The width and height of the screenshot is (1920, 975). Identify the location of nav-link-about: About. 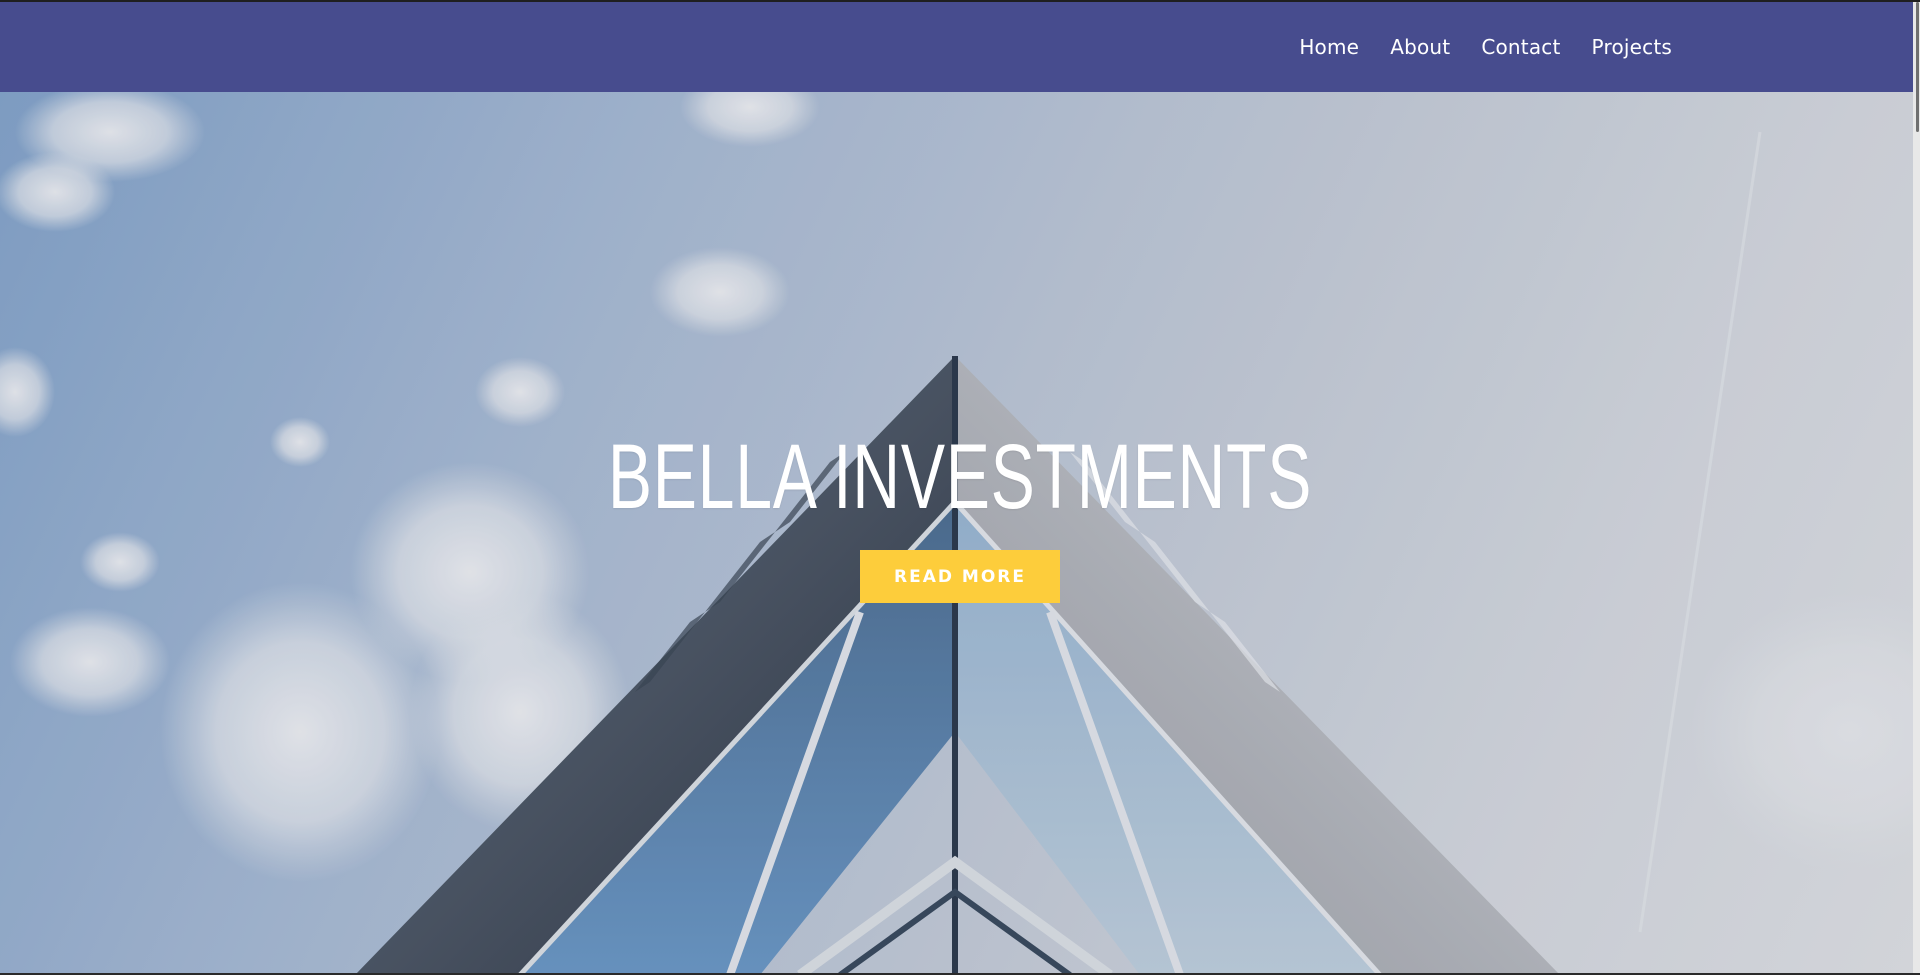
(1420, 47).